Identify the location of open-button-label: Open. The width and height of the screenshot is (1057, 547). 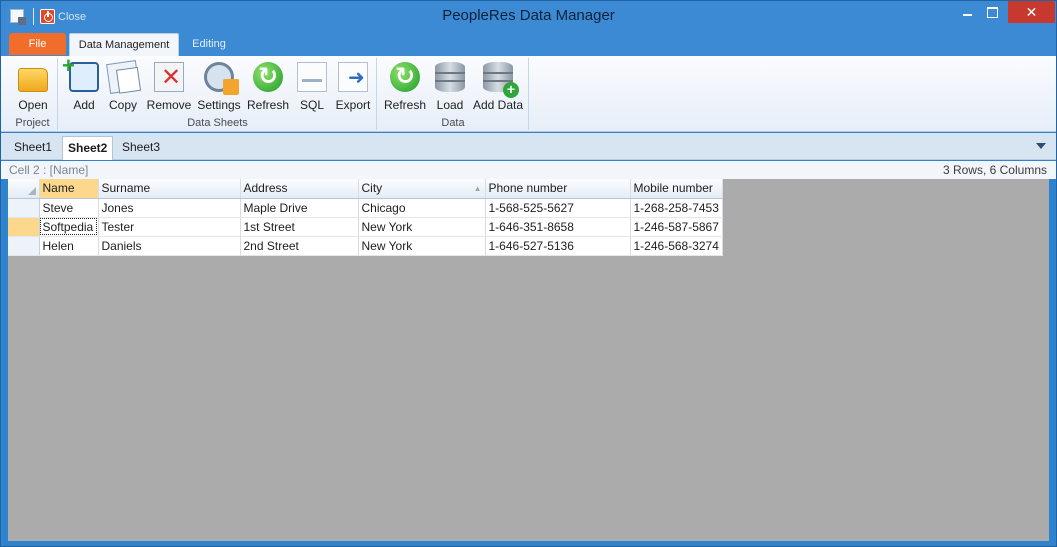
(33, 105).